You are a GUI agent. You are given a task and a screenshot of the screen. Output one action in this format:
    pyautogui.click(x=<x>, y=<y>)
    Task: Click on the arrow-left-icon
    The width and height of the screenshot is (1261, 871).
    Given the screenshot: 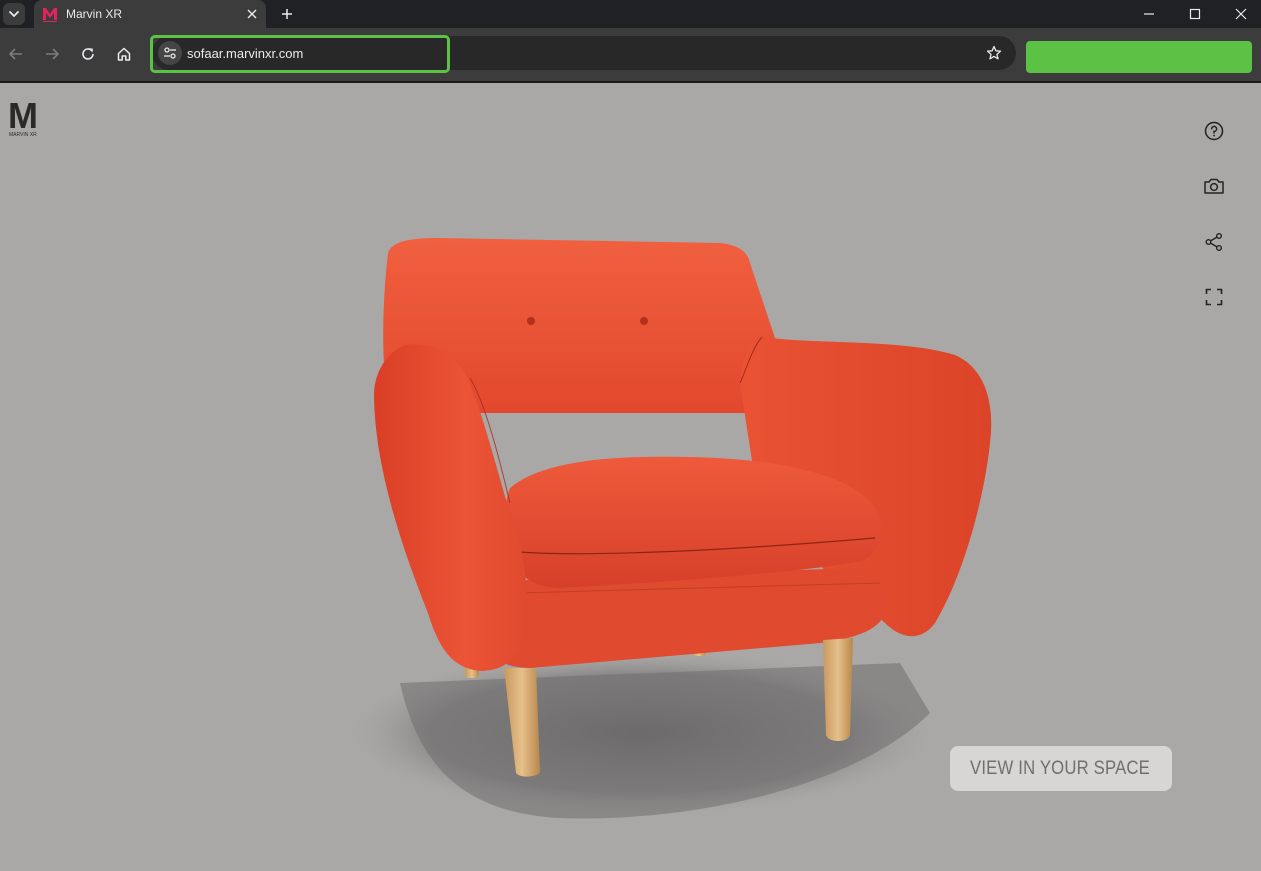 What is the action you would take?
    pyautogui.click(x=15, y=54)
    